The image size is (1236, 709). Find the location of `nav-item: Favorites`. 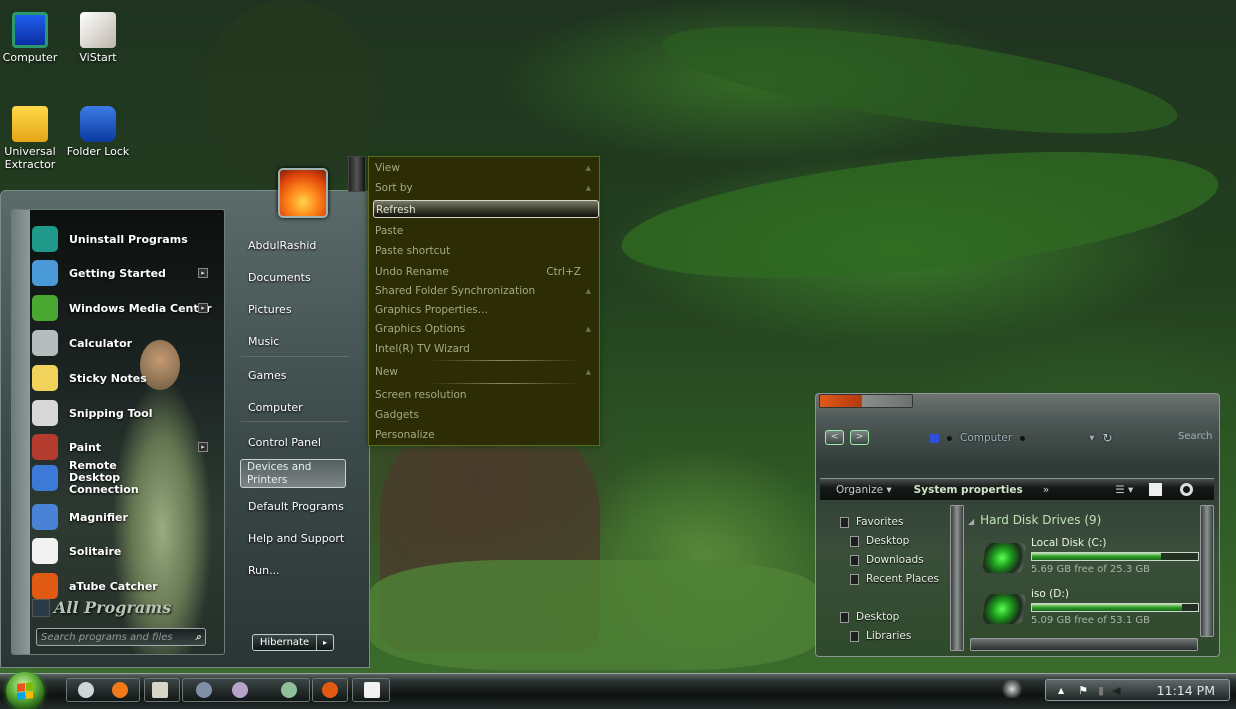

nav-item: Favorites is located at coordinates (871, 522).